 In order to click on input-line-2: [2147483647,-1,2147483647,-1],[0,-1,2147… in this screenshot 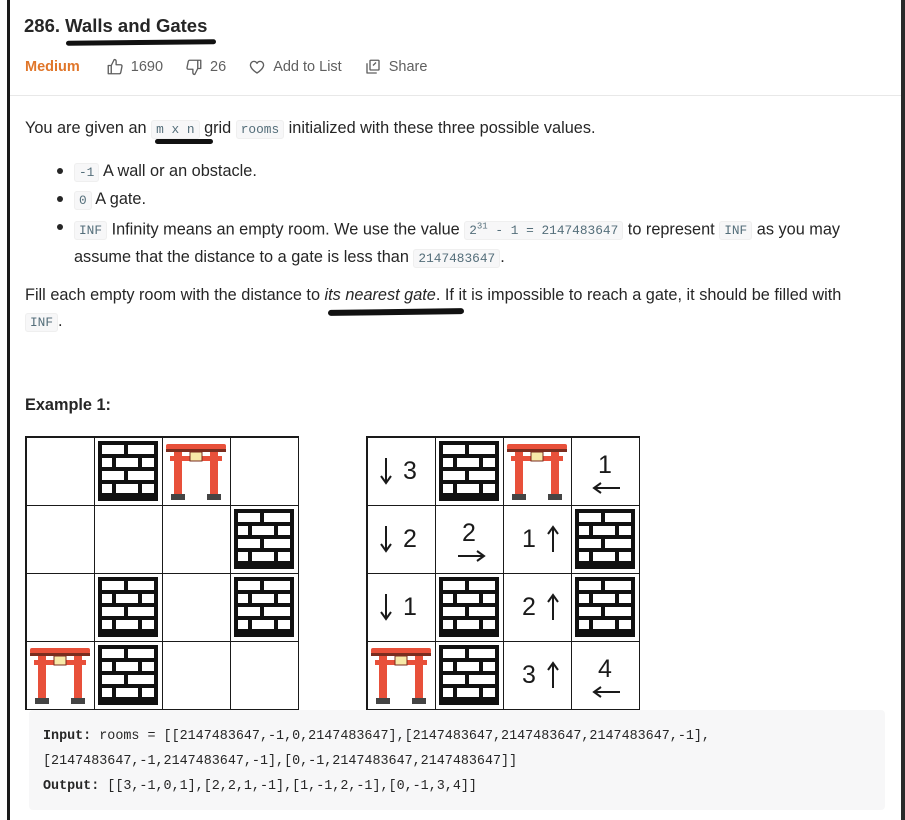, I will do `click(457, 761)`.